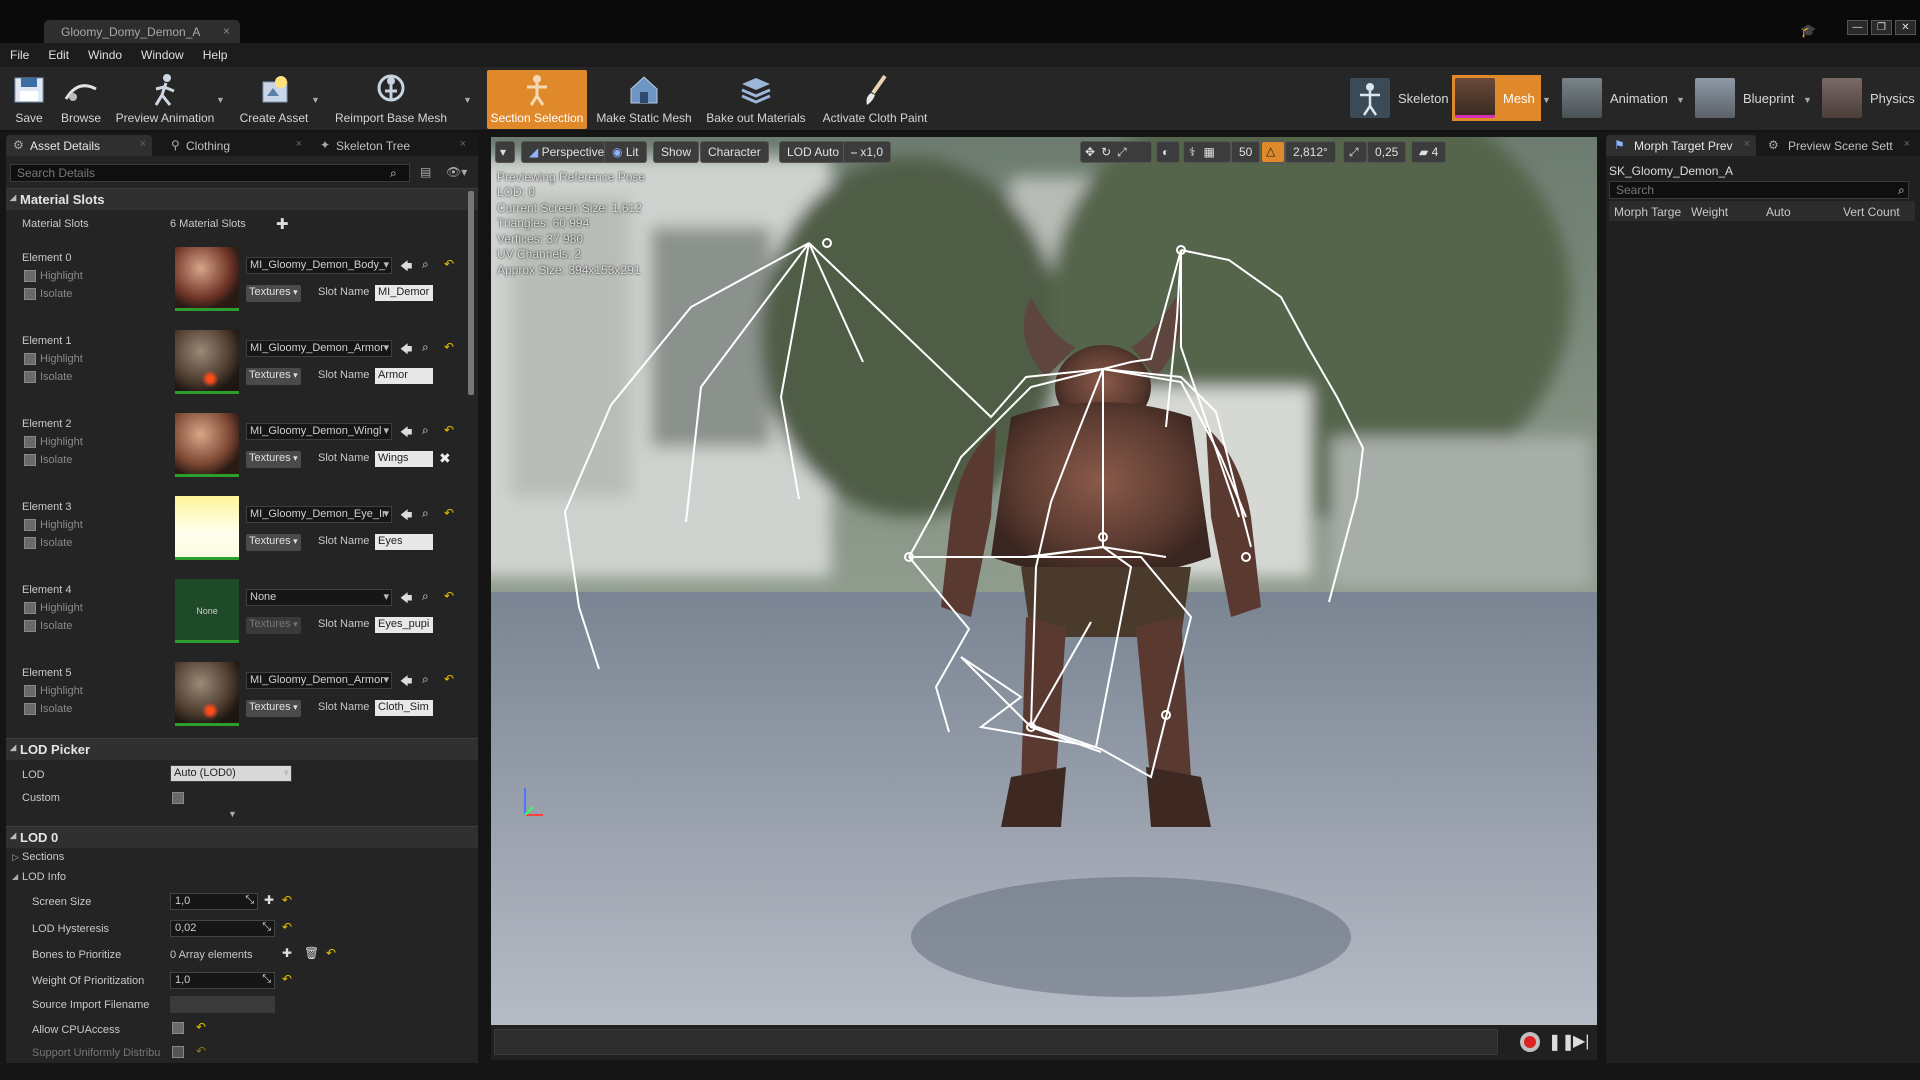 This screenshot has width=1920, height=1080. I want to click on trash-icon: 🗑, so click(311, 953).